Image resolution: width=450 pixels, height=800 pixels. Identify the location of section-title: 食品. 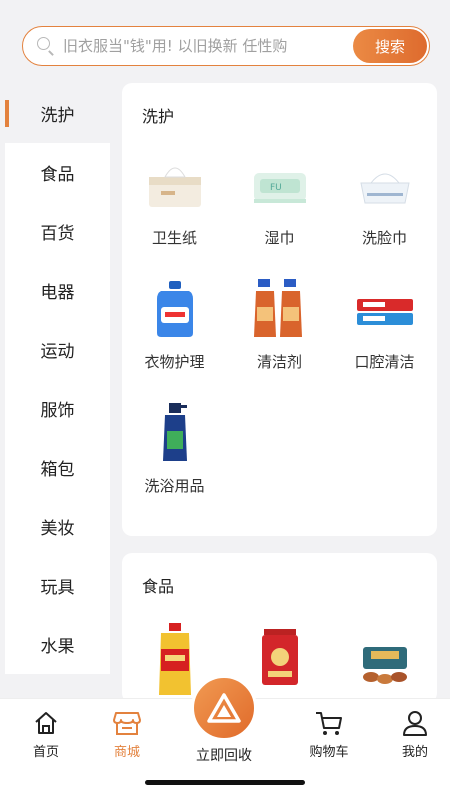
(158, 586).